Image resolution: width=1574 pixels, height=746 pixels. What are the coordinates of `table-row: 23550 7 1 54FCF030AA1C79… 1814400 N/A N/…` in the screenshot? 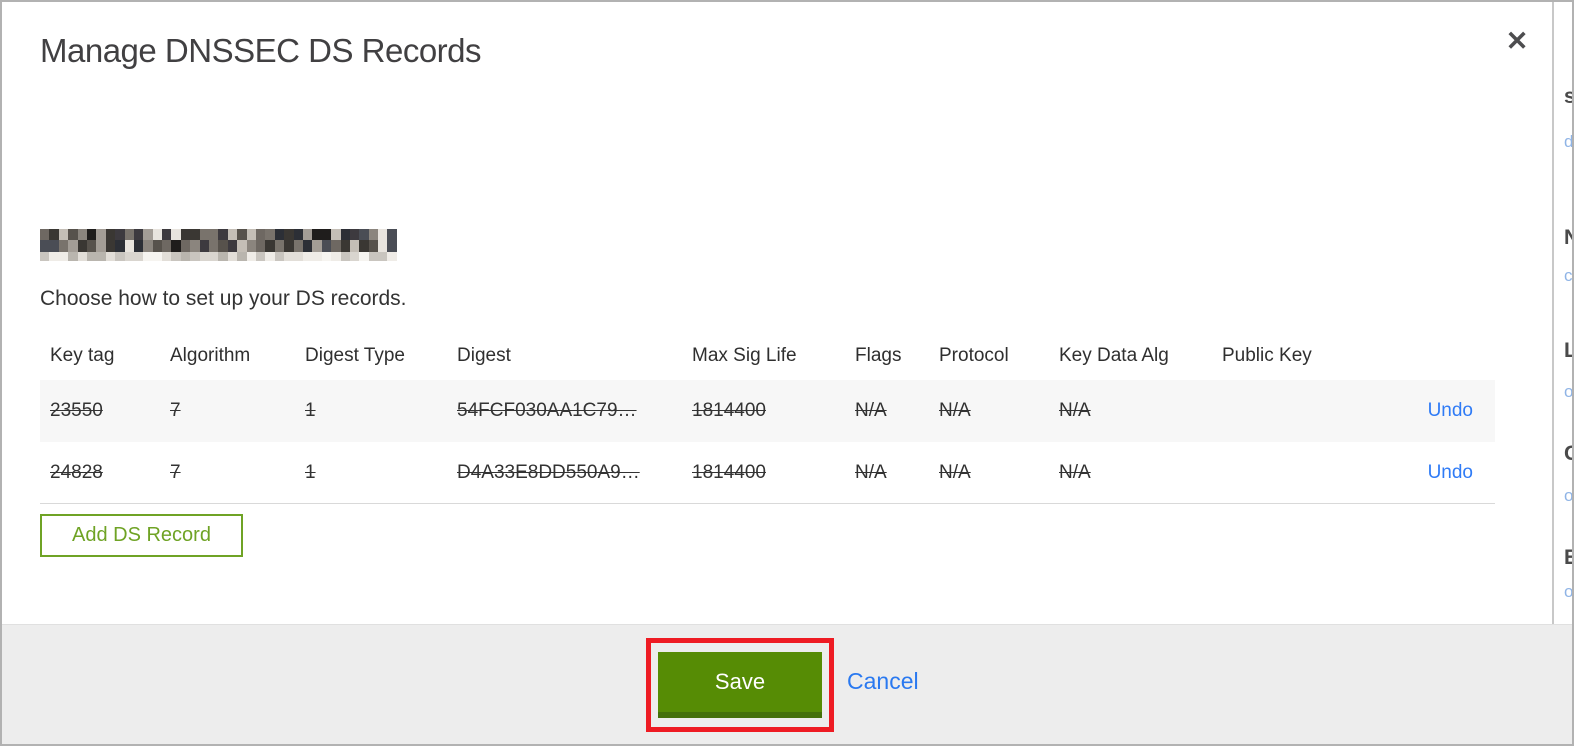 It's located at (767, 411).